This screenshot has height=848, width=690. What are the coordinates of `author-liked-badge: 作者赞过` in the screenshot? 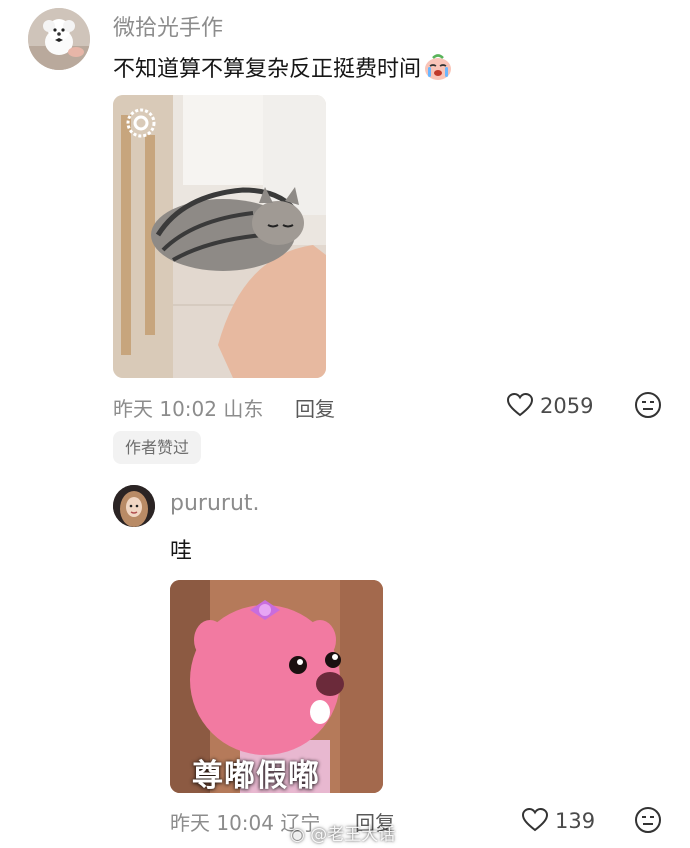 It's located at (157, 447).